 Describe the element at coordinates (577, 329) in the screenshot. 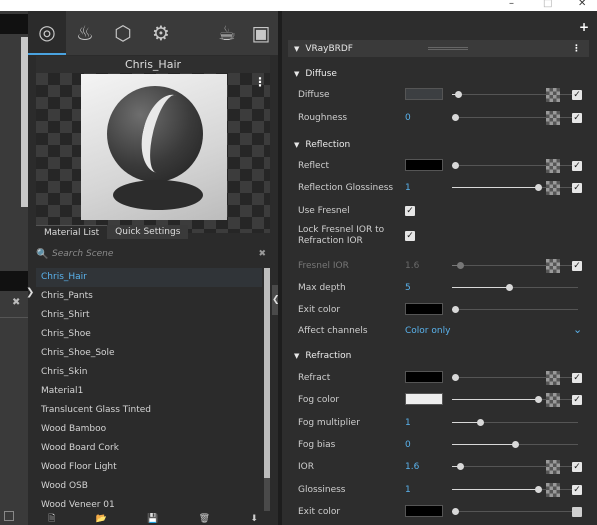

I see `chevron-down-icon: ⌄` at that location.